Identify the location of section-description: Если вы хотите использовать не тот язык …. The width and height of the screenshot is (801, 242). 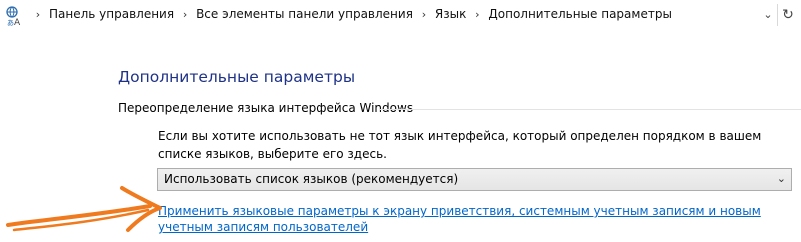
(460, 145).